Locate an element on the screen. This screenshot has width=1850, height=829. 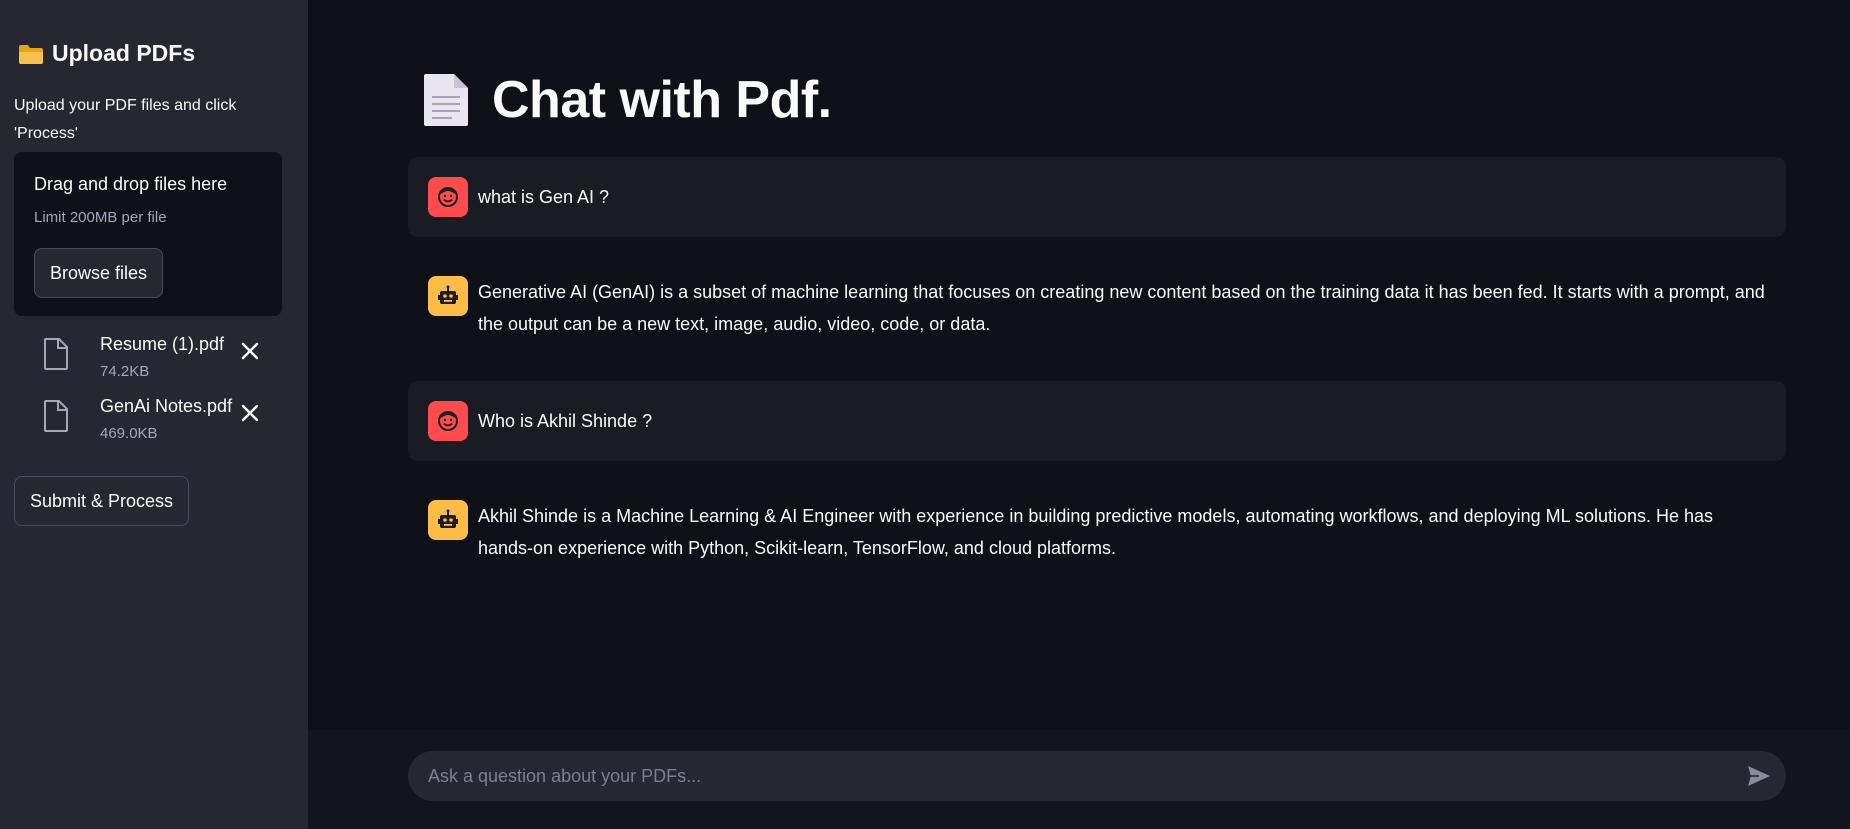
dropzone-title: Drag and drop files here is located at coordinates (131, 184).